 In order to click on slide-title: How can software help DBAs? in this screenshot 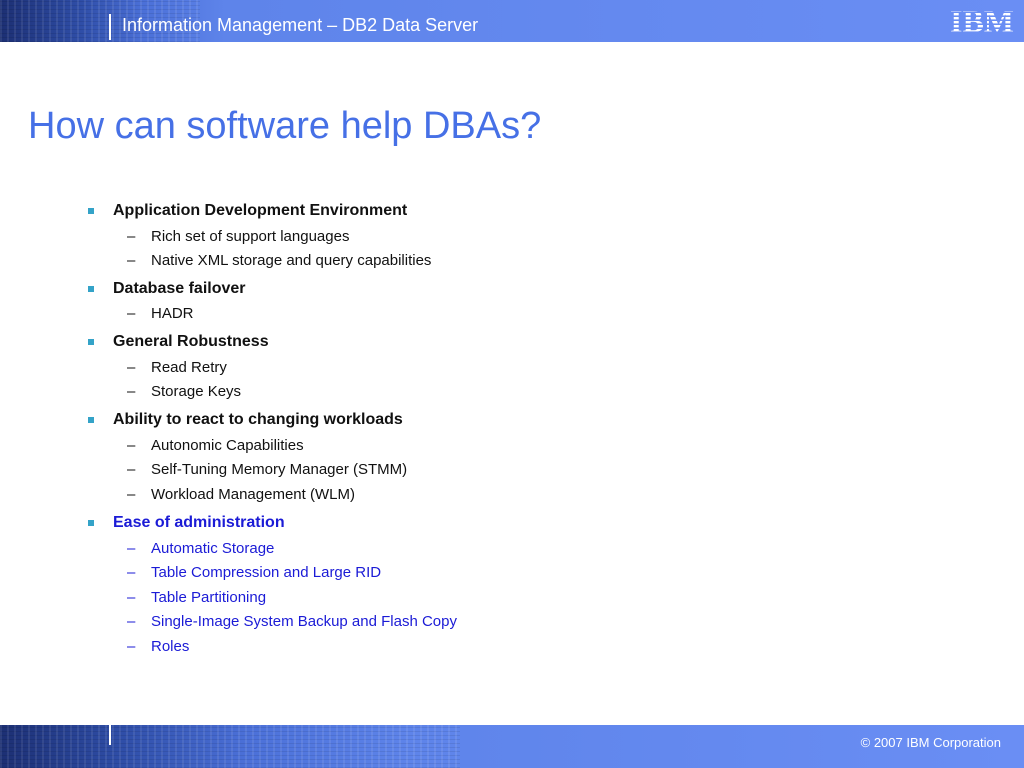, I will do `click(285, 126)`.